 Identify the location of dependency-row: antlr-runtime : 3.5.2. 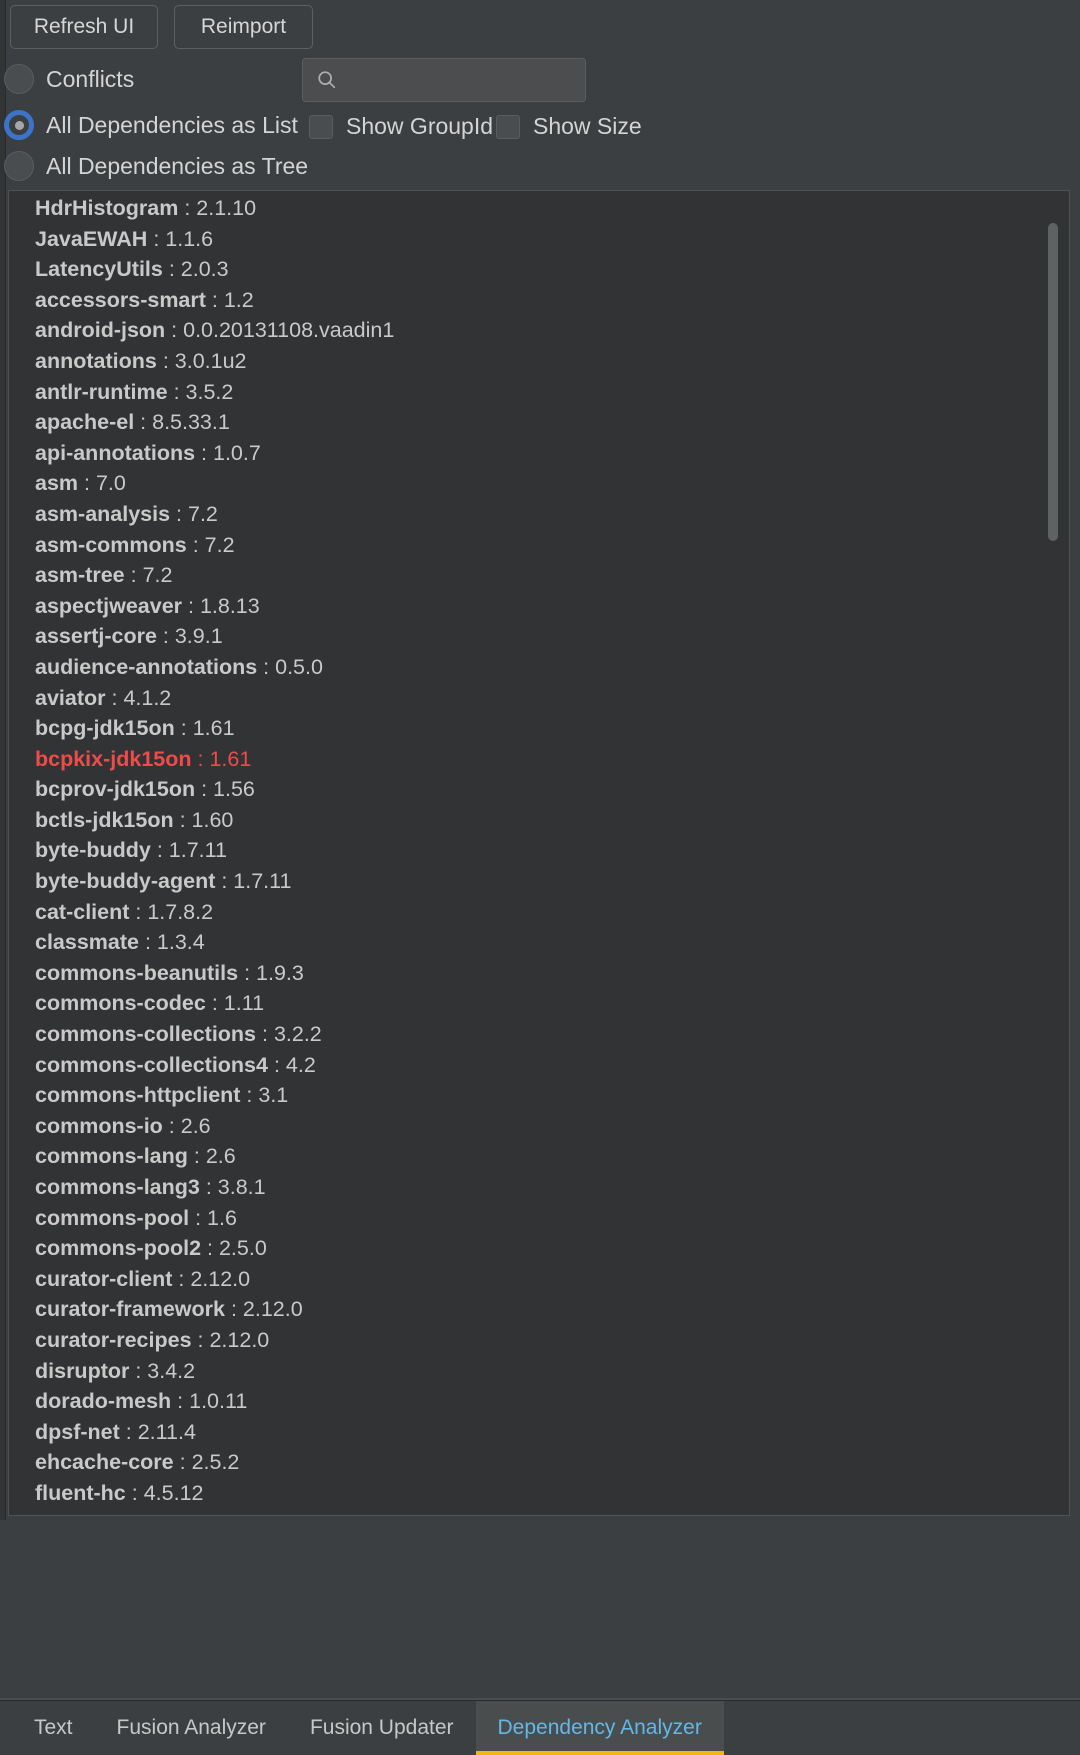
(539, 392).